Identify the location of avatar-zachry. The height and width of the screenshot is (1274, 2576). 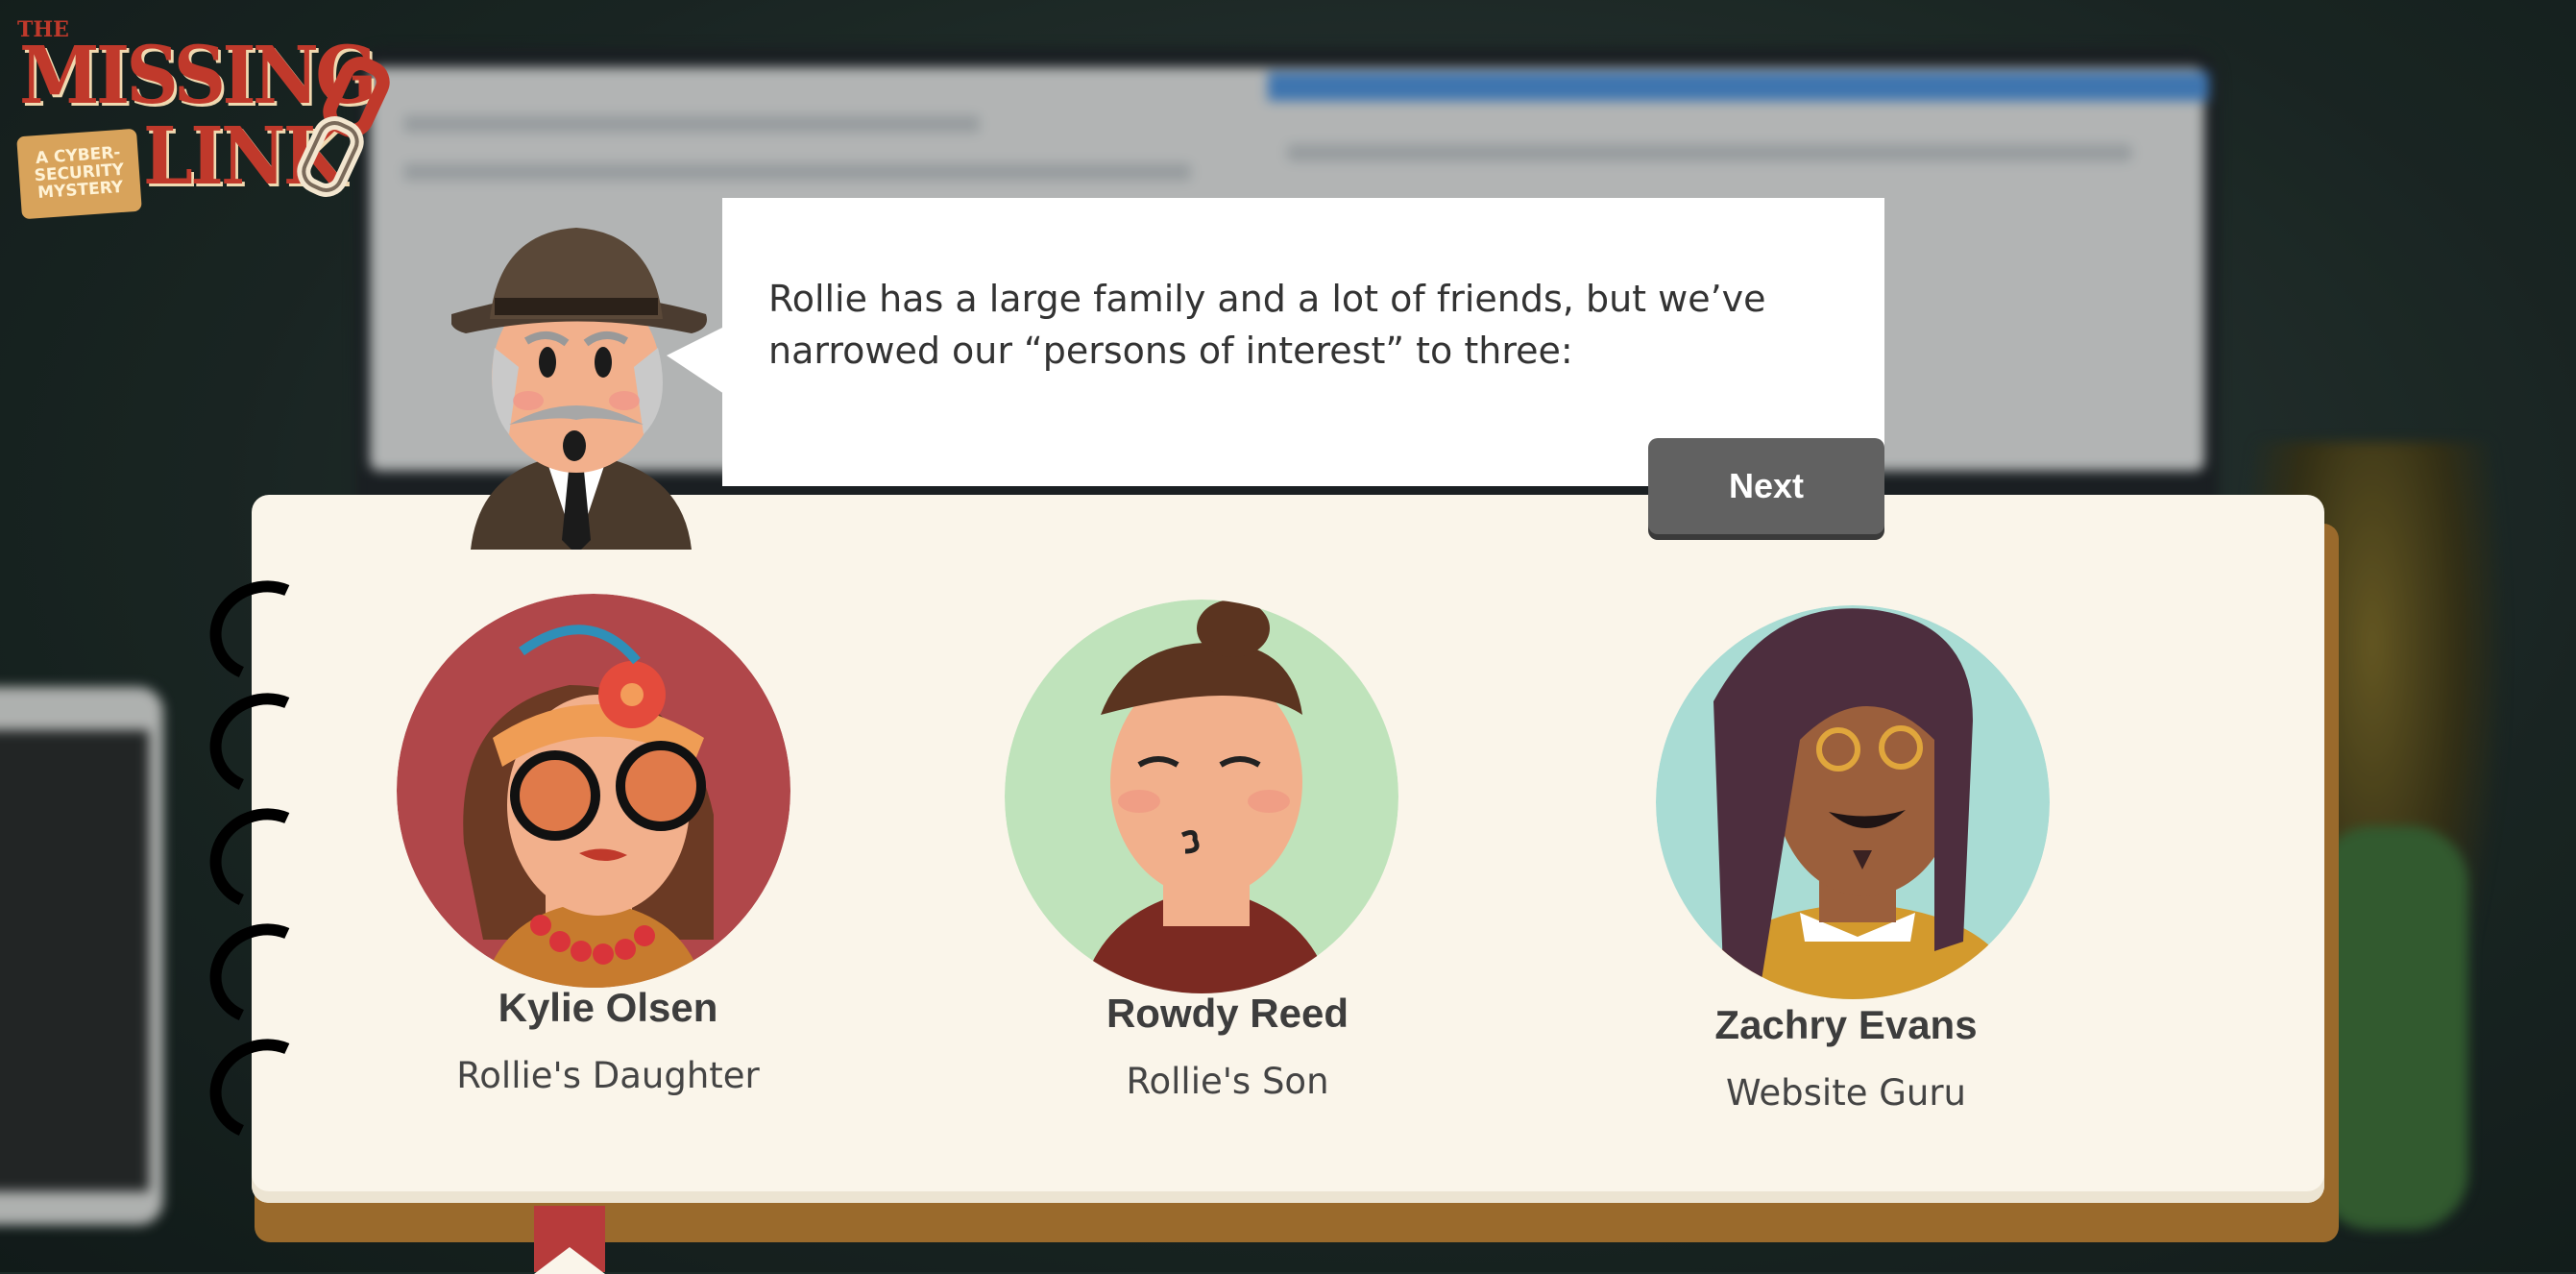
(1853, 802).